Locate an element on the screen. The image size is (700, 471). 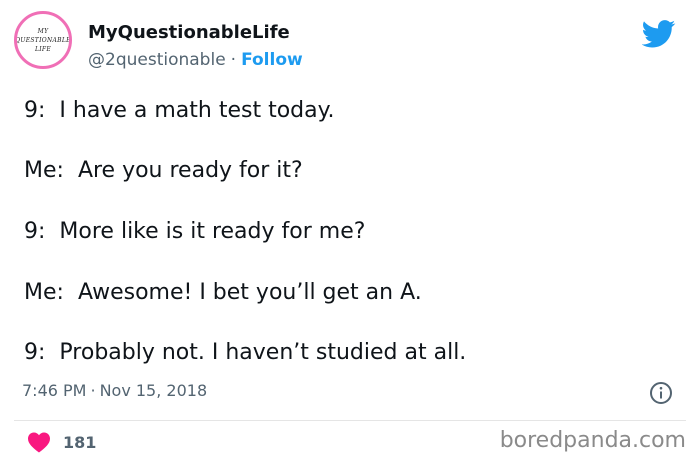
tweet-line: Me: Are you ready for it? is located at coordinates (163, 170).